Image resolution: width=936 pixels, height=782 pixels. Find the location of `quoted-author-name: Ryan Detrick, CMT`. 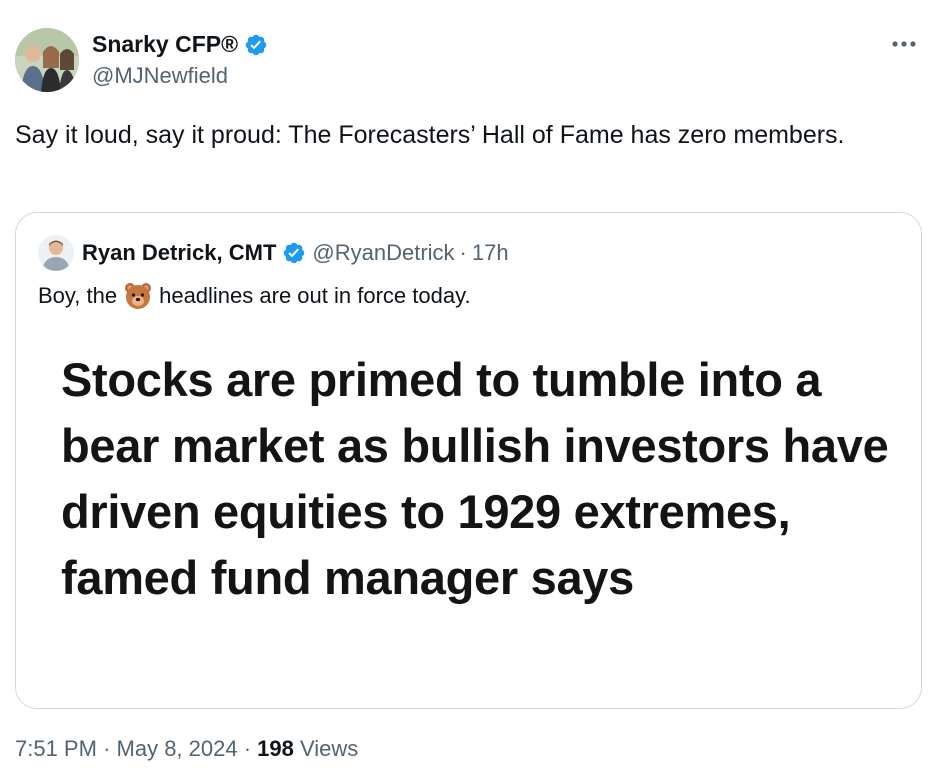

quoted-author-name: Ryan Detrick, CMT is located at coordinates (179, 253).